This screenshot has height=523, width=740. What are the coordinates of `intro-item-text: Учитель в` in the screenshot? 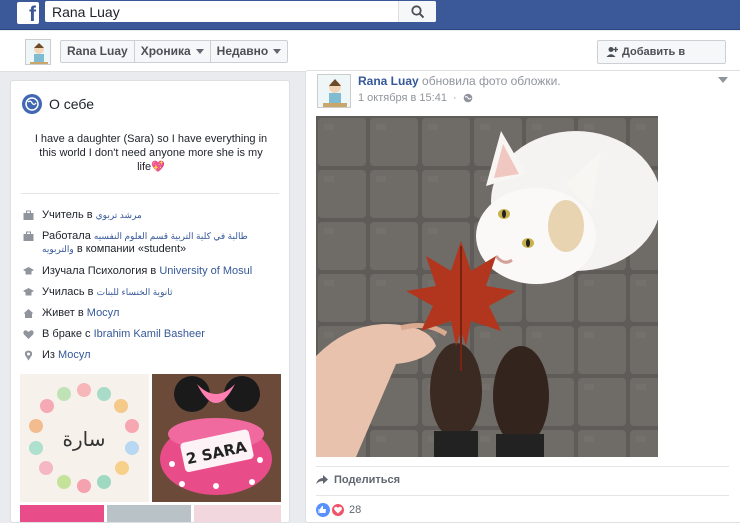 It's located at (69, 215).